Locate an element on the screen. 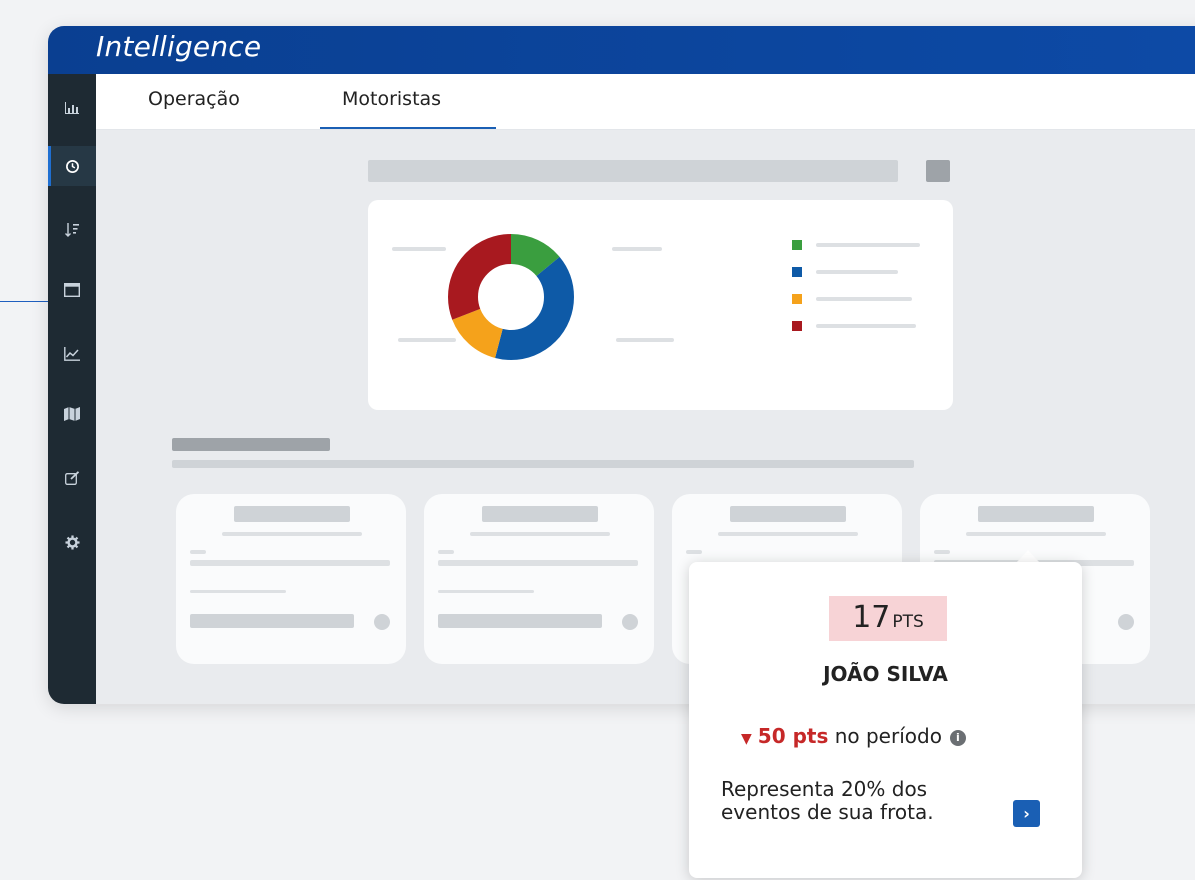  title-bar: Intelligence is located at coordinates (621, 50).